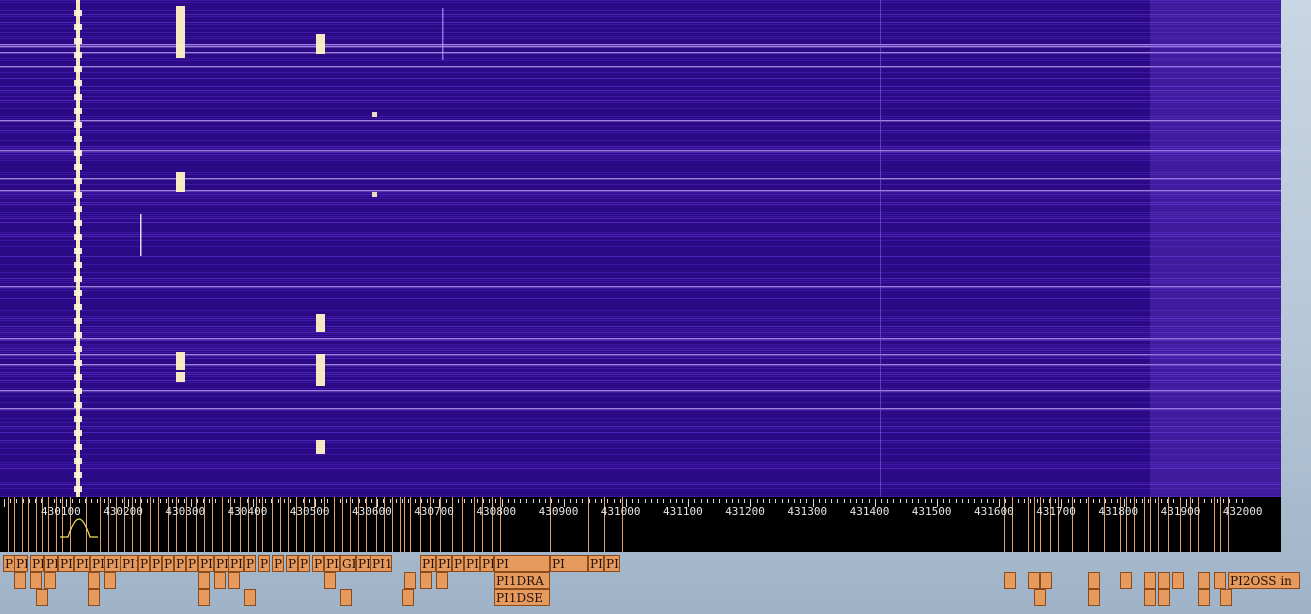 The width and height of the screenshot is (1311, 614). Describe the element at coordinates (612, 563) in the screenshot. I see `station-label: PI2ALK in` at that location.